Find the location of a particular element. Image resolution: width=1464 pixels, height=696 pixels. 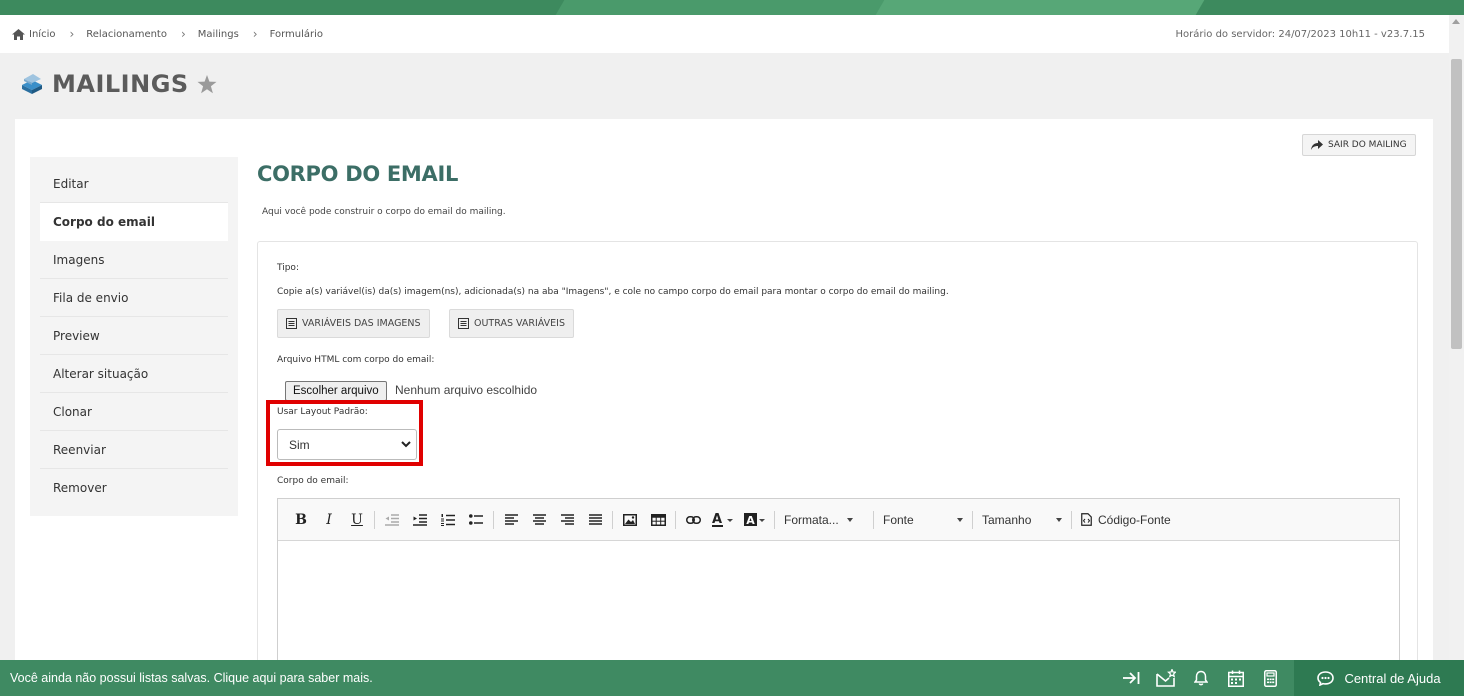

insert-link-button is located at coordinates (693, 520).